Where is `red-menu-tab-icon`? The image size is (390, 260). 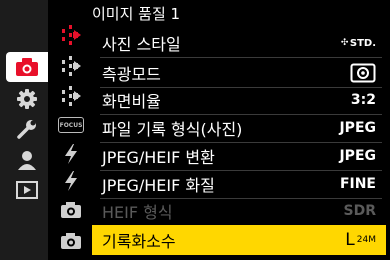 red-menu-tab-icon is located at coordinates (71, 35).